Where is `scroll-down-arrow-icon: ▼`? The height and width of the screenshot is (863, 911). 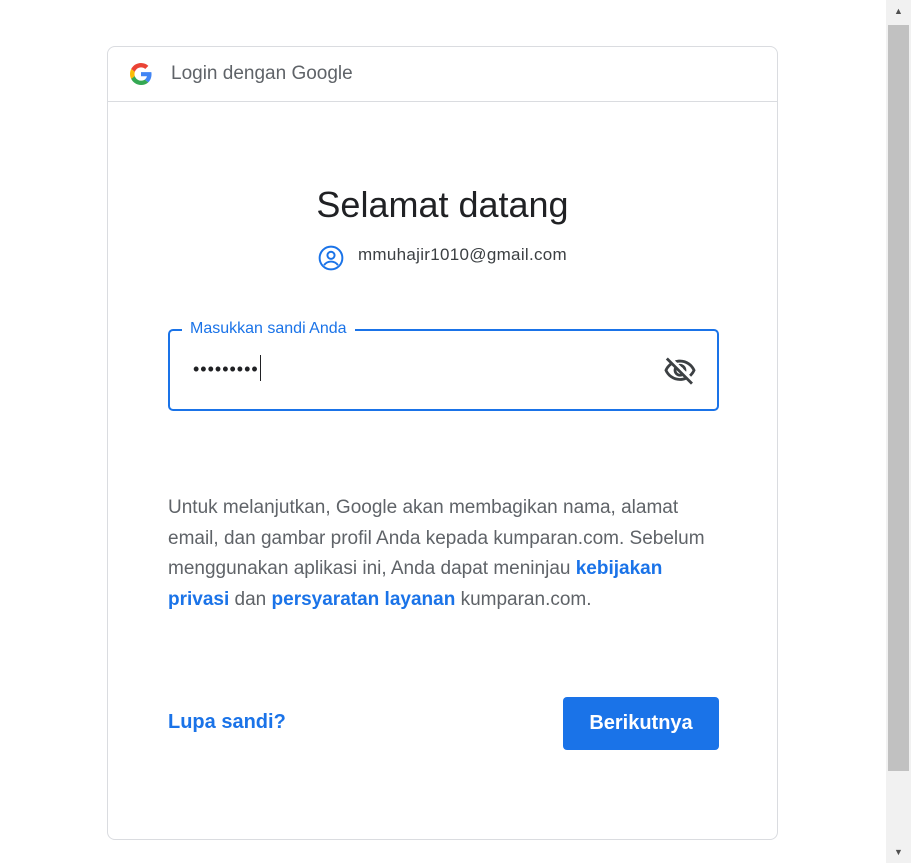
scroll-down-arrow-icon: ▼ is located at coordinates (898, 852).